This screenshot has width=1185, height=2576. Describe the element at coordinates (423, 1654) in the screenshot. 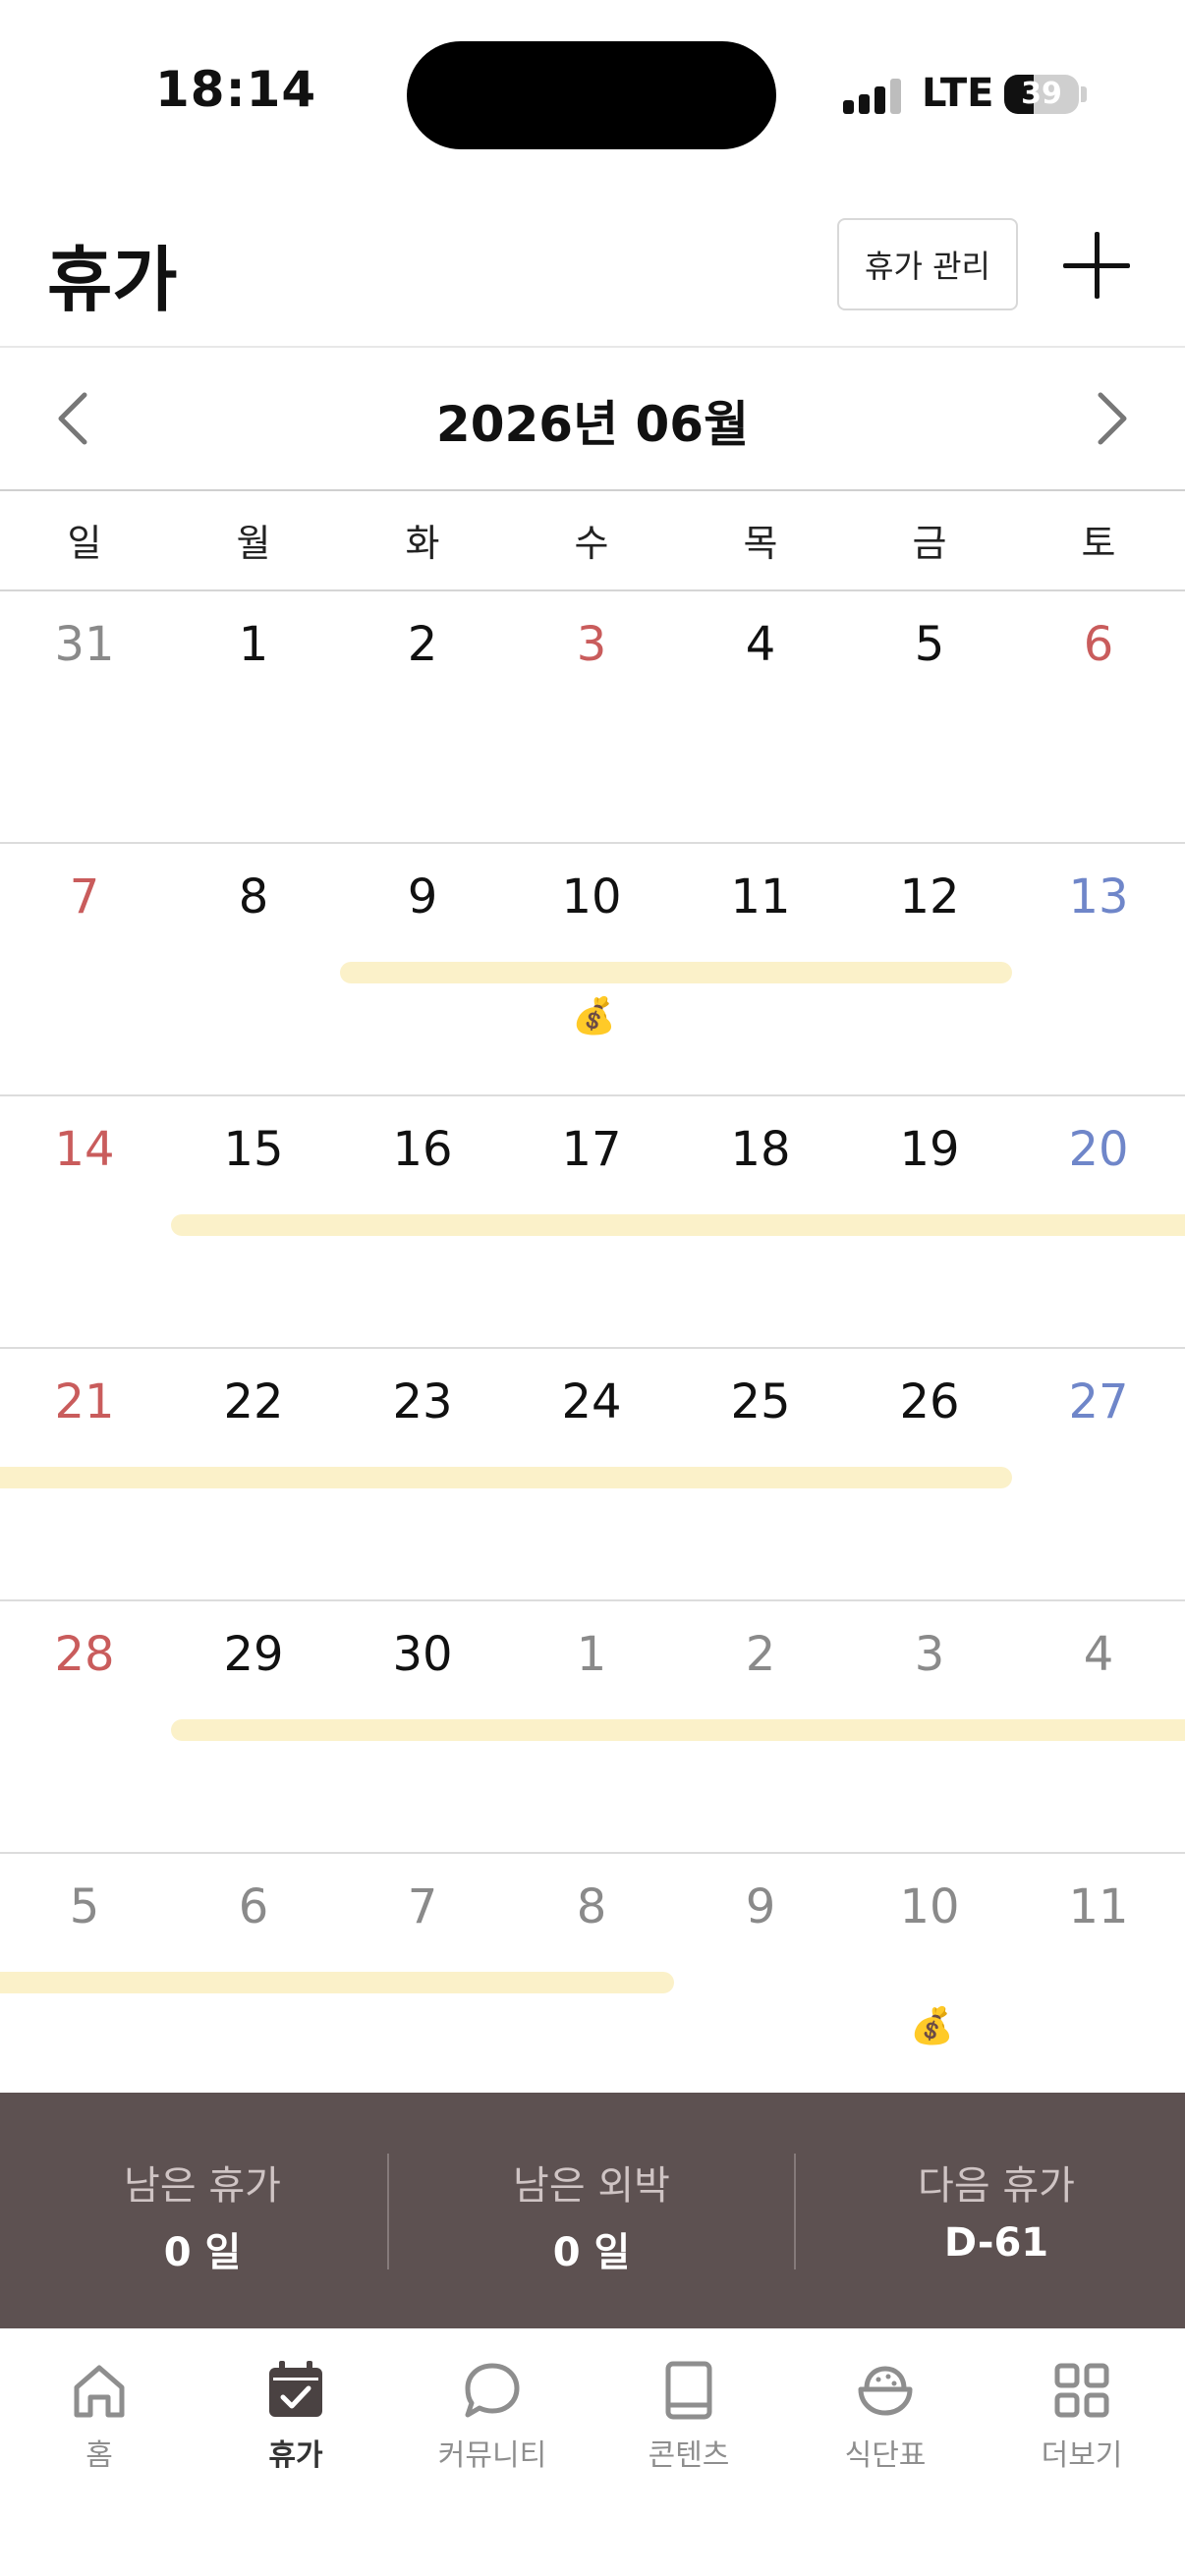

I see `calendar-day: 30` at that location.